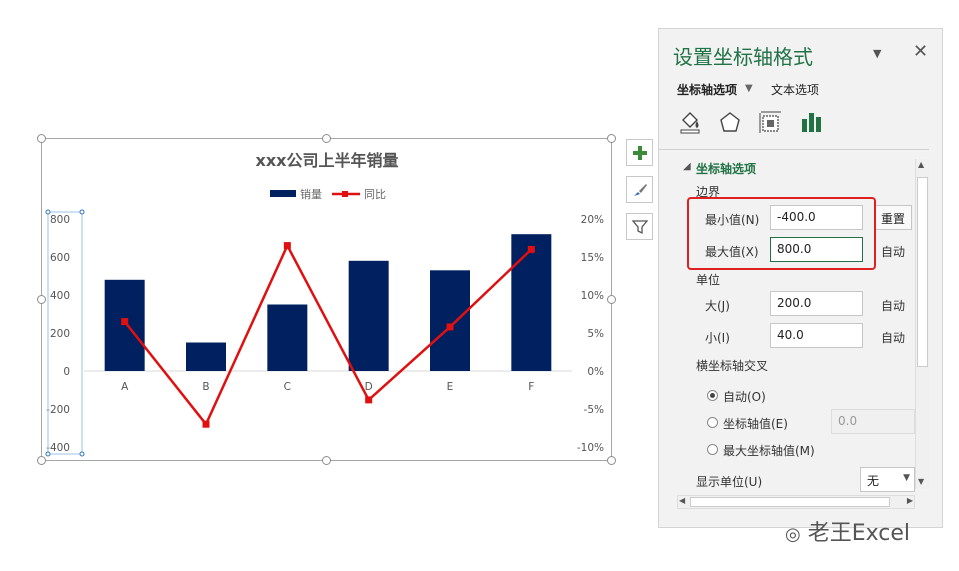 This screenshot has width=959, height=571. I want to click on resize-handle-mr, so click(611, 299).